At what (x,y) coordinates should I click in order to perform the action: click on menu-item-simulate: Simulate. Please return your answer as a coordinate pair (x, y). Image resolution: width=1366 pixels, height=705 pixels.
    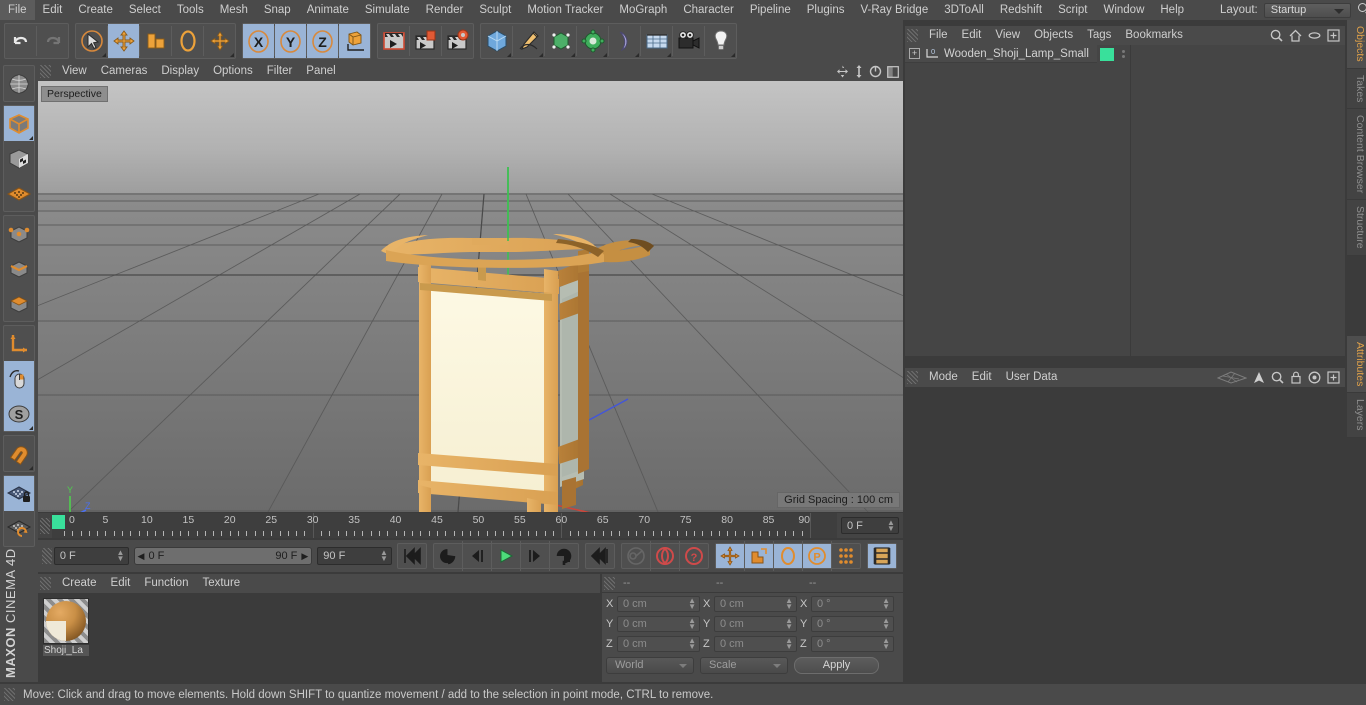
    Looking at the image, I should click on (387, 10).